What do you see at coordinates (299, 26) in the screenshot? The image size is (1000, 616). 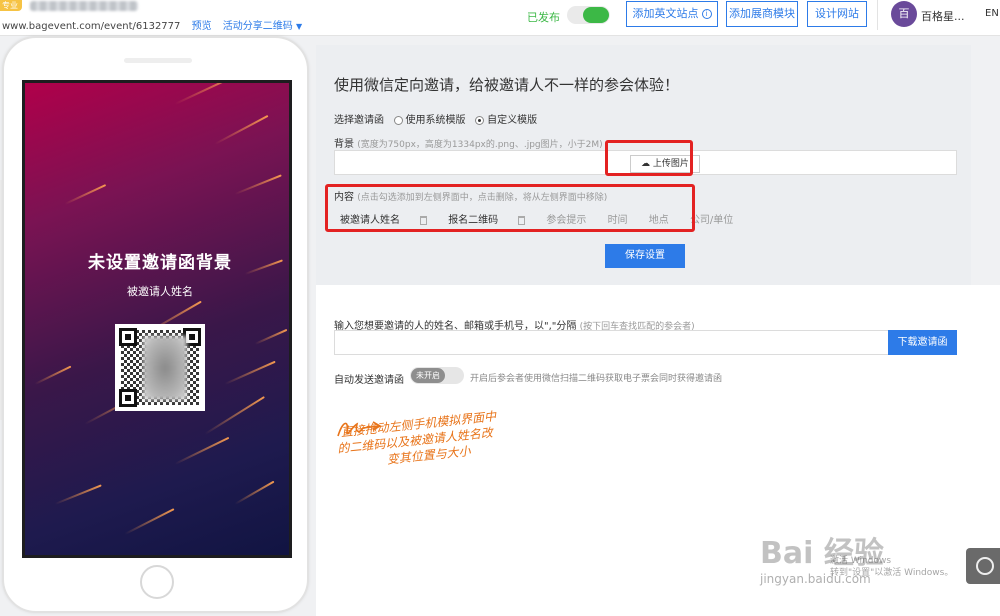 I see `chevron-down-icon: ▼` at bounding box center [299, 26].